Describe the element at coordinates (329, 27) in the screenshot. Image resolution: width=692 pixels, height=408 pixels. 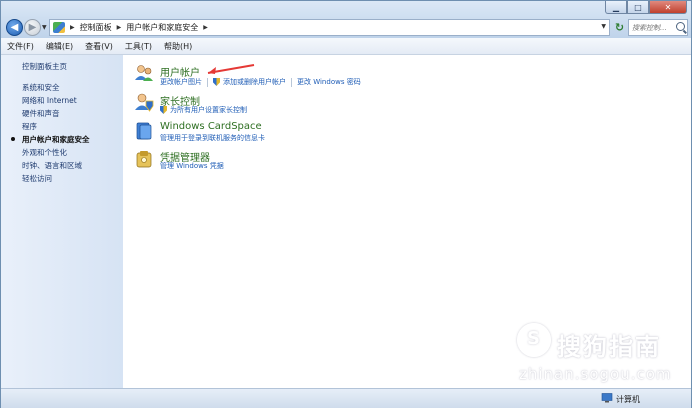
I see `address-bar: ▶ 控制面板 ▶ 用户帐户和家庭安全 ▶ ▼` at that location.